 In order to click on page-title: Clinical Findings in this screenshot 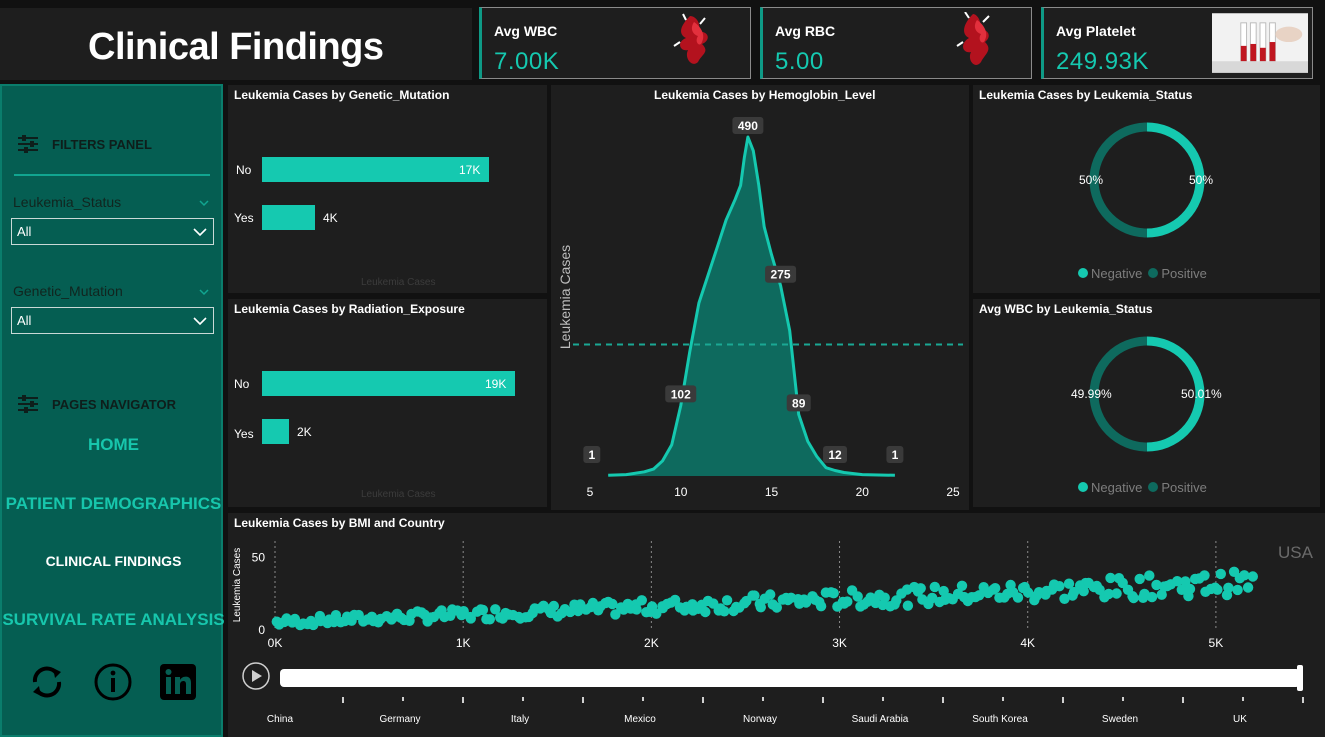, I will do `click(236, 47)`.